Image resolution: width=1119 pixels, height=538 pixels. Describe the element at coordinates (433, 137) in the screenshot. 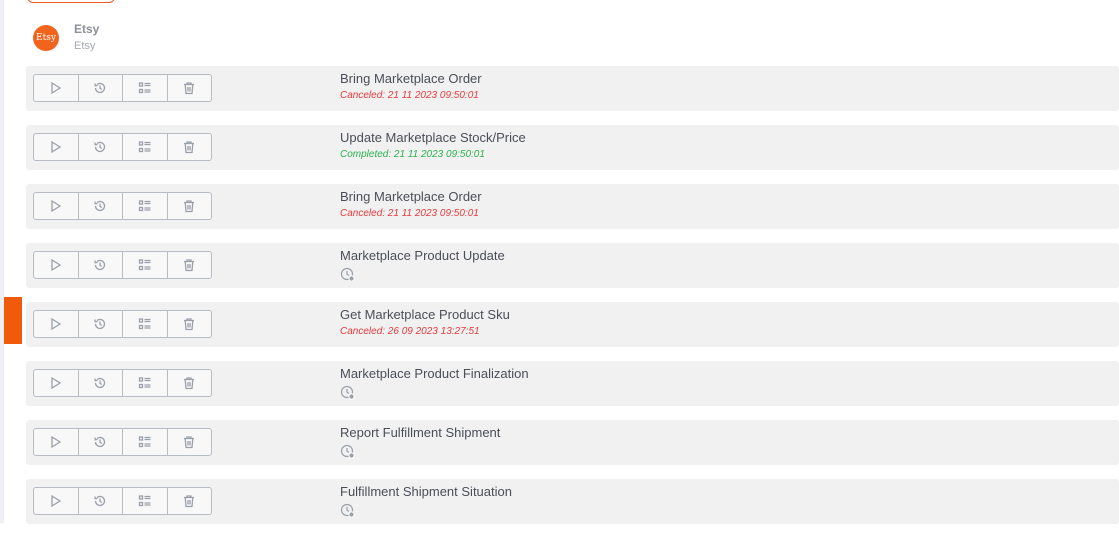

I see `task-title: Update Marketplace Stock/Price` at that location.